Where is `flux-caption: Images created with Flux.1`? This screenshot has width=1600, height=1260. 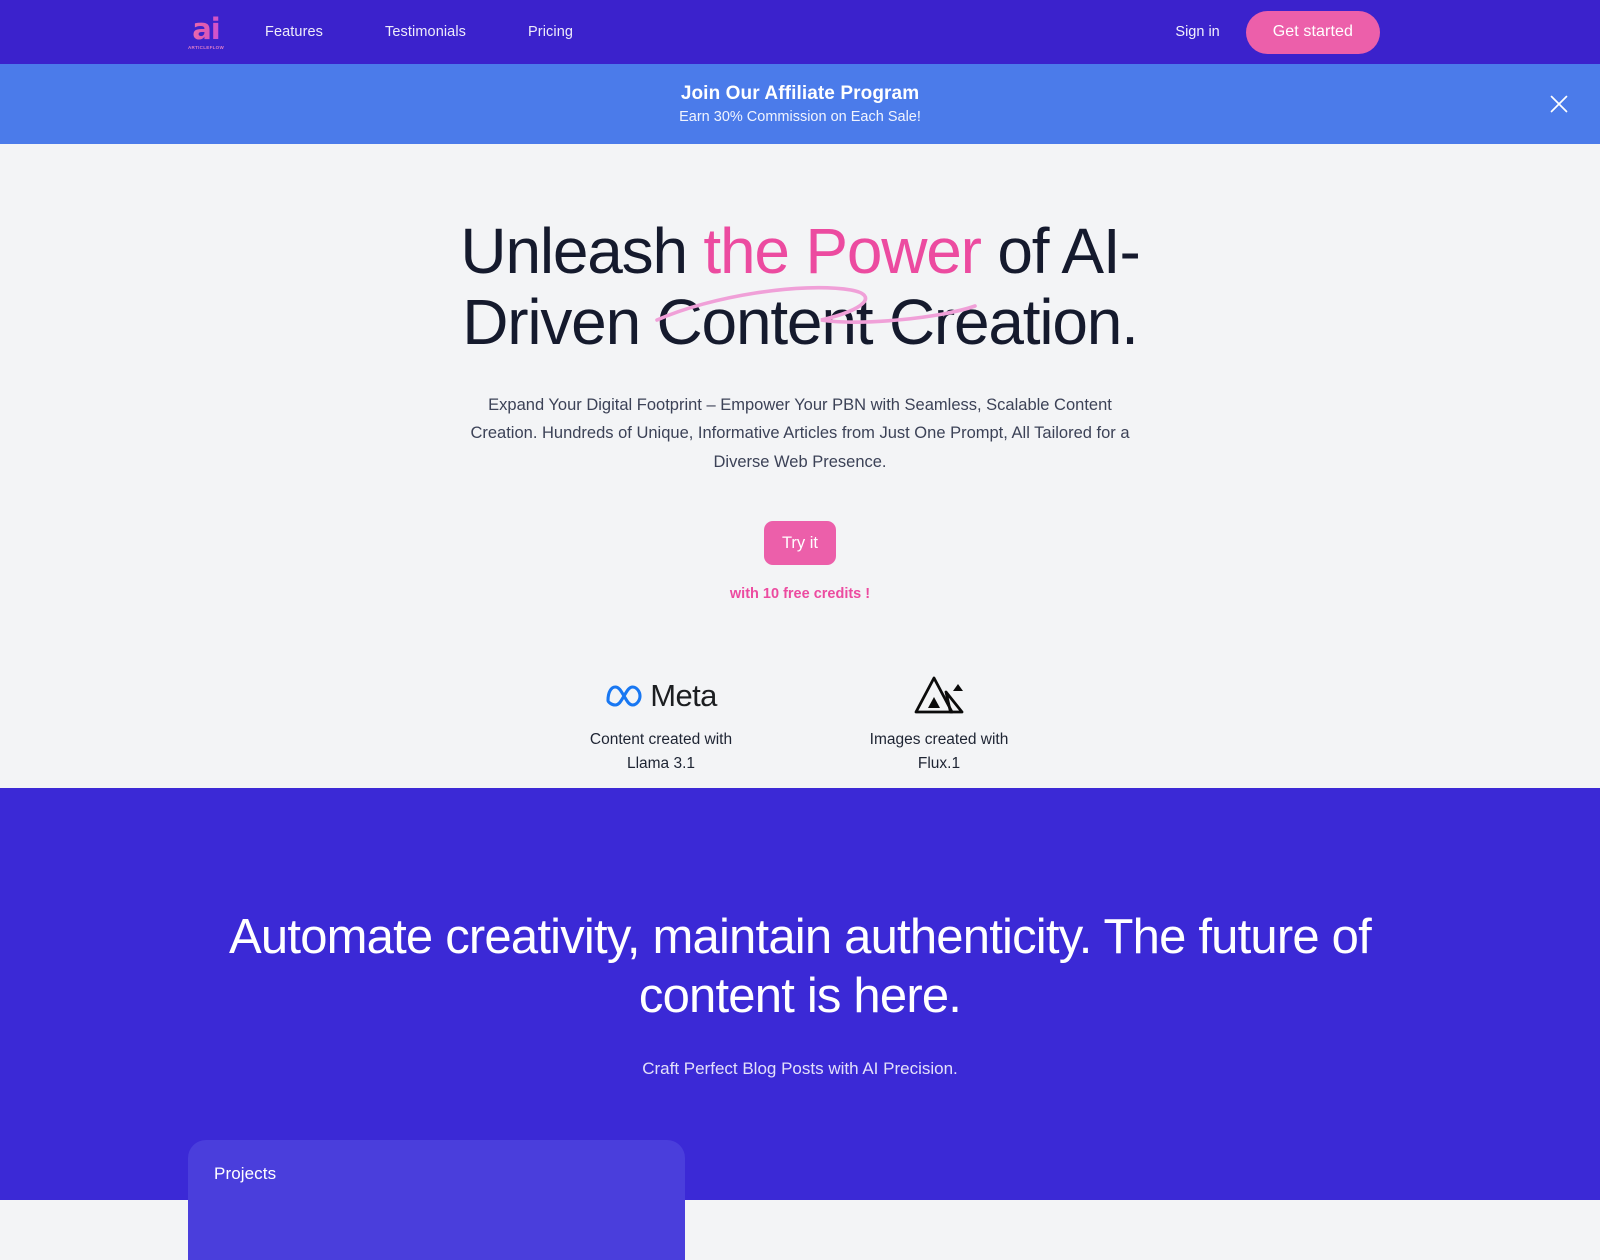 flux-caption: Images created with Flux.1 is located at coordinates (939, 752).